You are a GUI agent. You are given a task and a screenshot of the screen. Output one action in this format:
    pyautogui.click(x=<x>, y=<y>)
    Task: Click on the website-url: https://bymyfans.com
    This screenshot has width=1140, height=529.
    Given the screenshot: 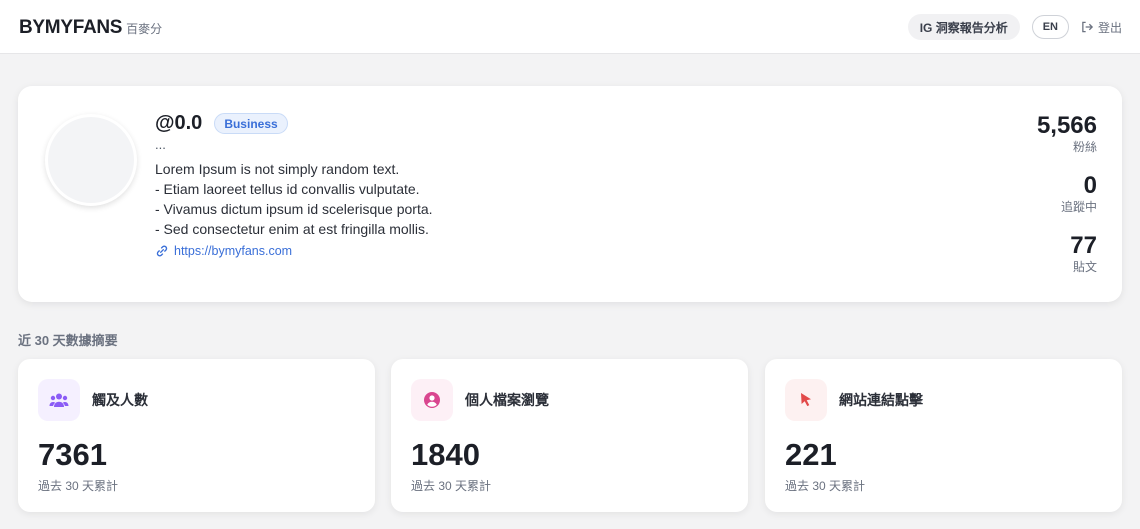 What is the action you would take?
    pyautogui.click(x=233, y=251)
    